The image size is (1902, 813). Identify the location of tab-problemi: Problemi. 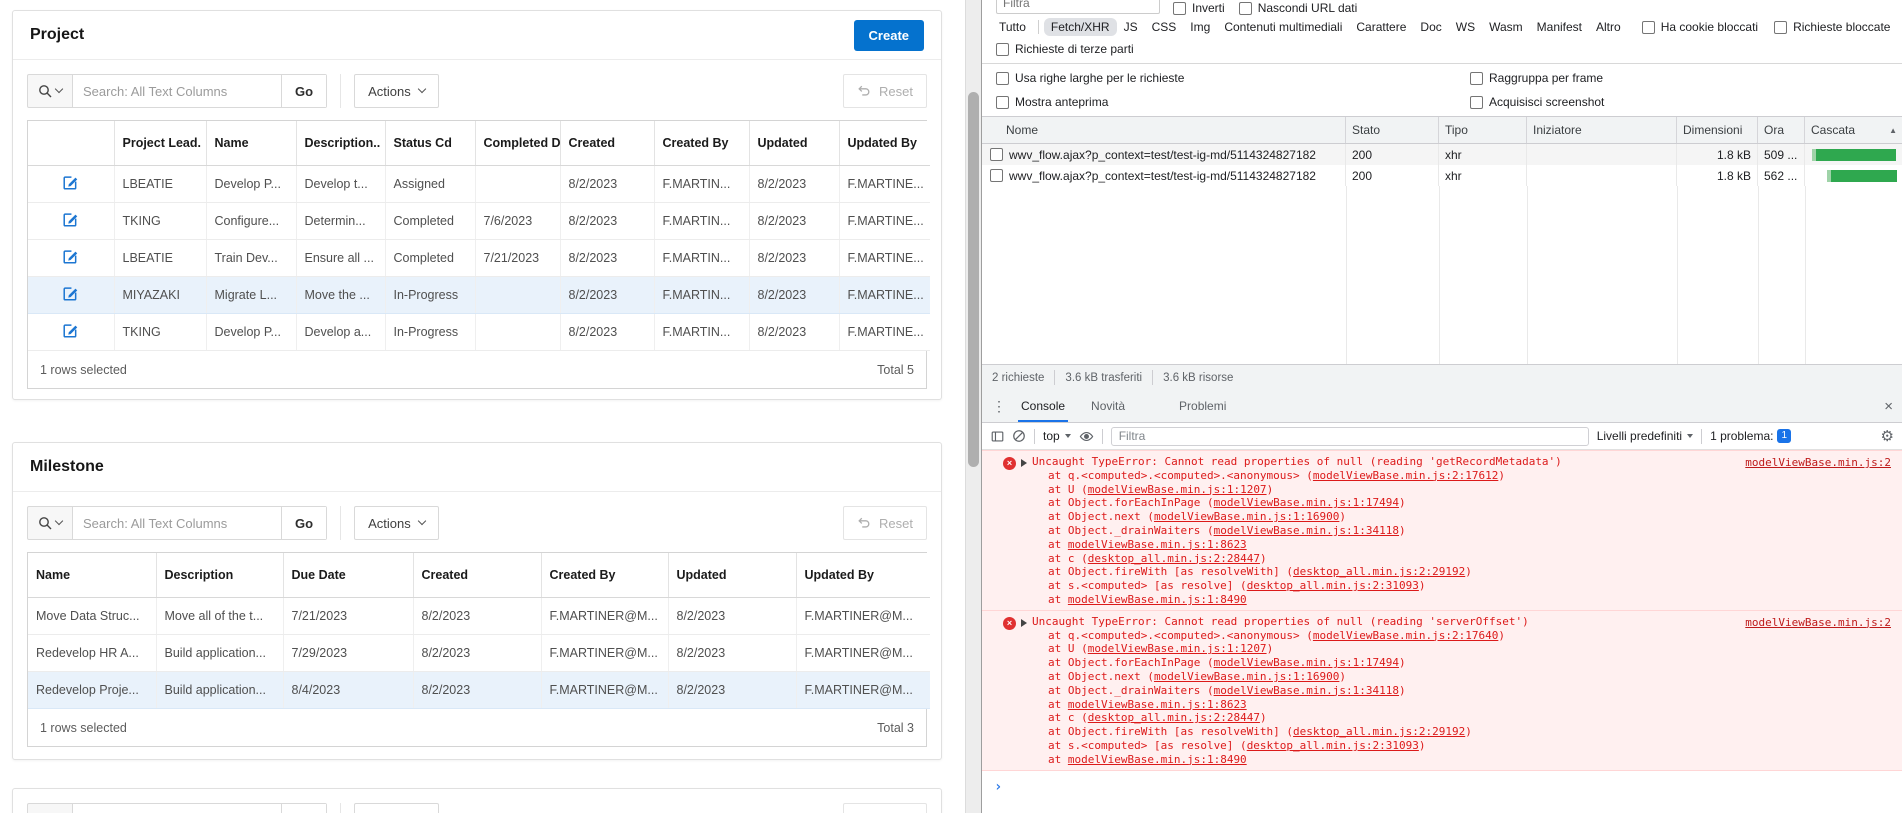
(1202, 406).